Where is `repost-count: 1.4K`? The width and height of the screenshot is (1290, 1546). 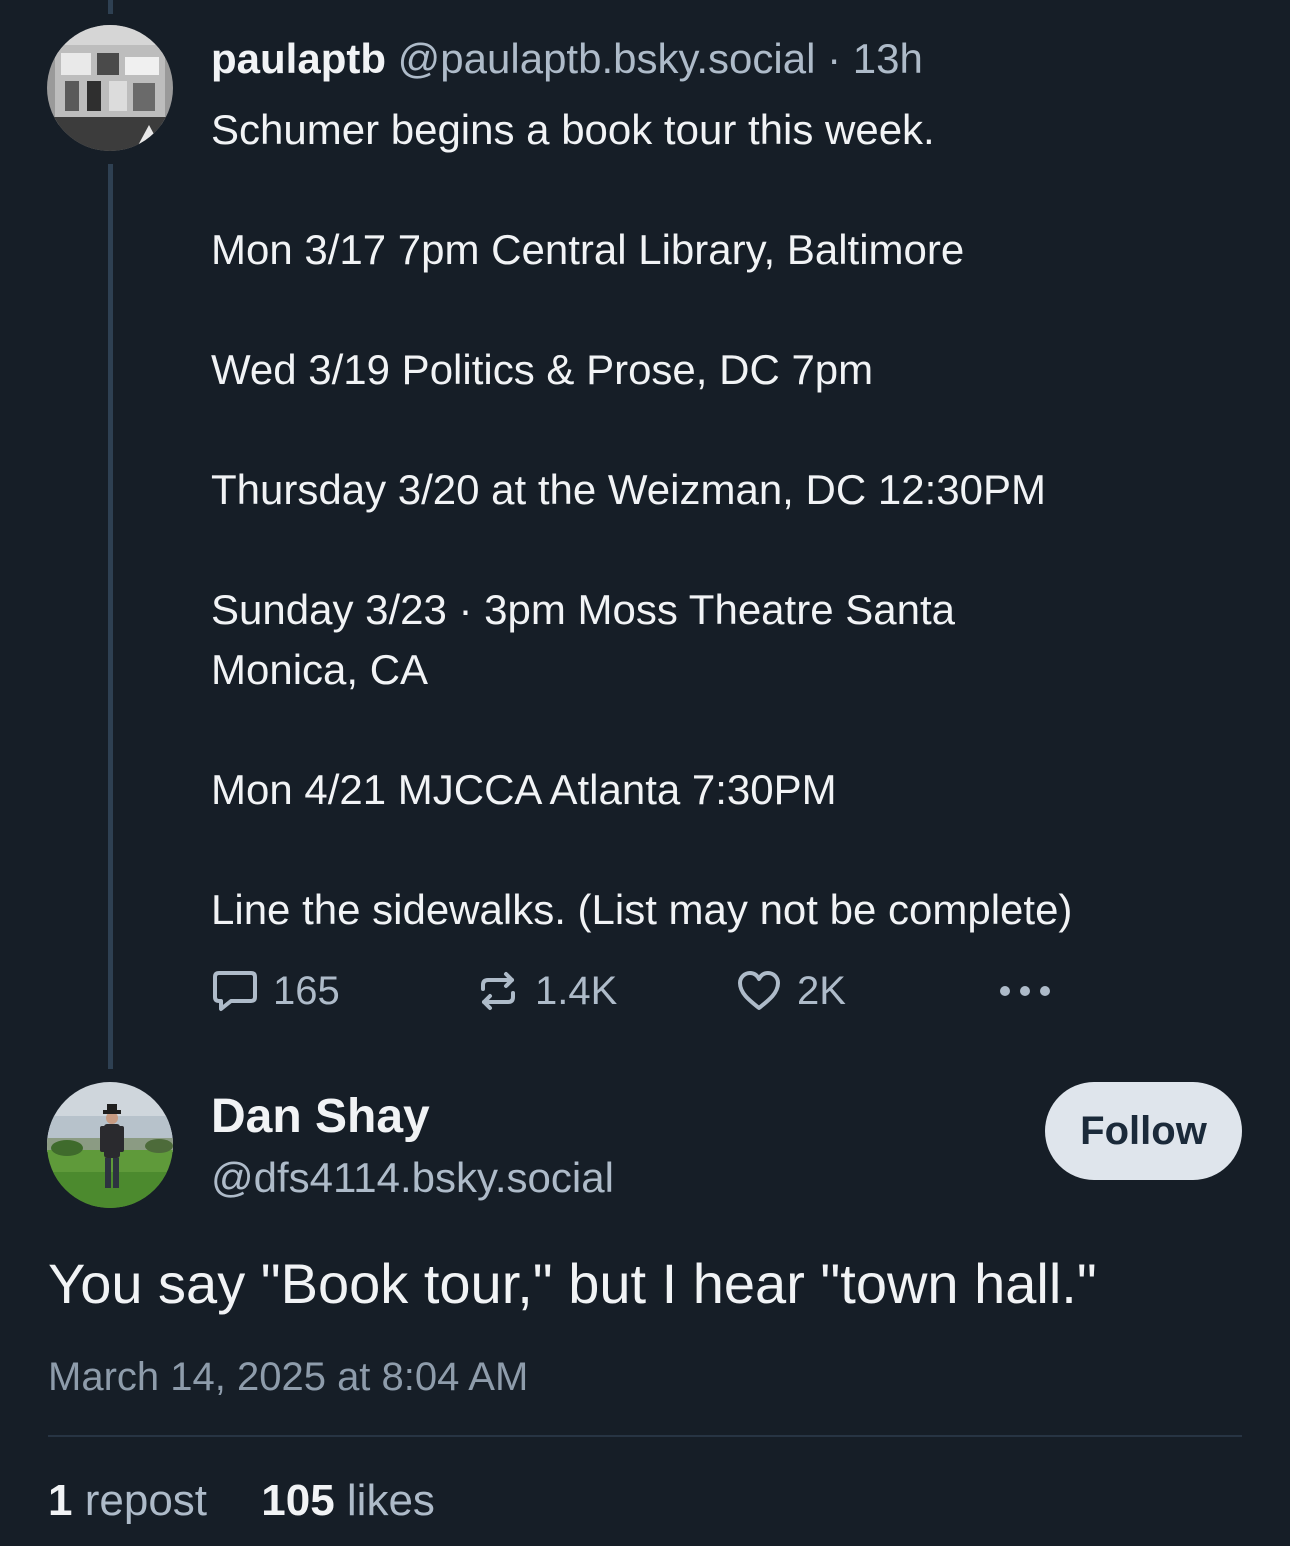
repost-count: 1.4K is located at coordinates (576, 990).